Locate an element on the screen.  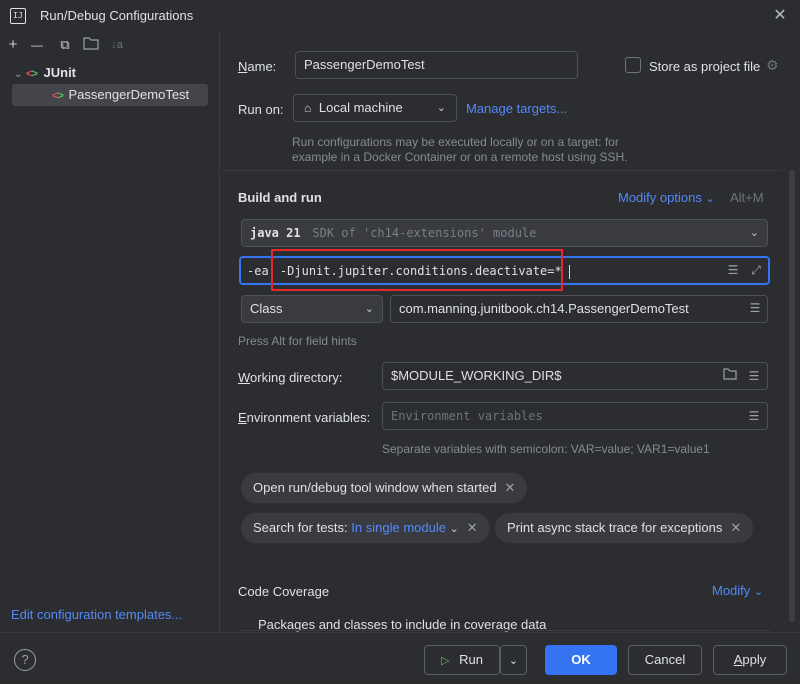
run-on-value: Local machine is located at coordinates (360, 107).